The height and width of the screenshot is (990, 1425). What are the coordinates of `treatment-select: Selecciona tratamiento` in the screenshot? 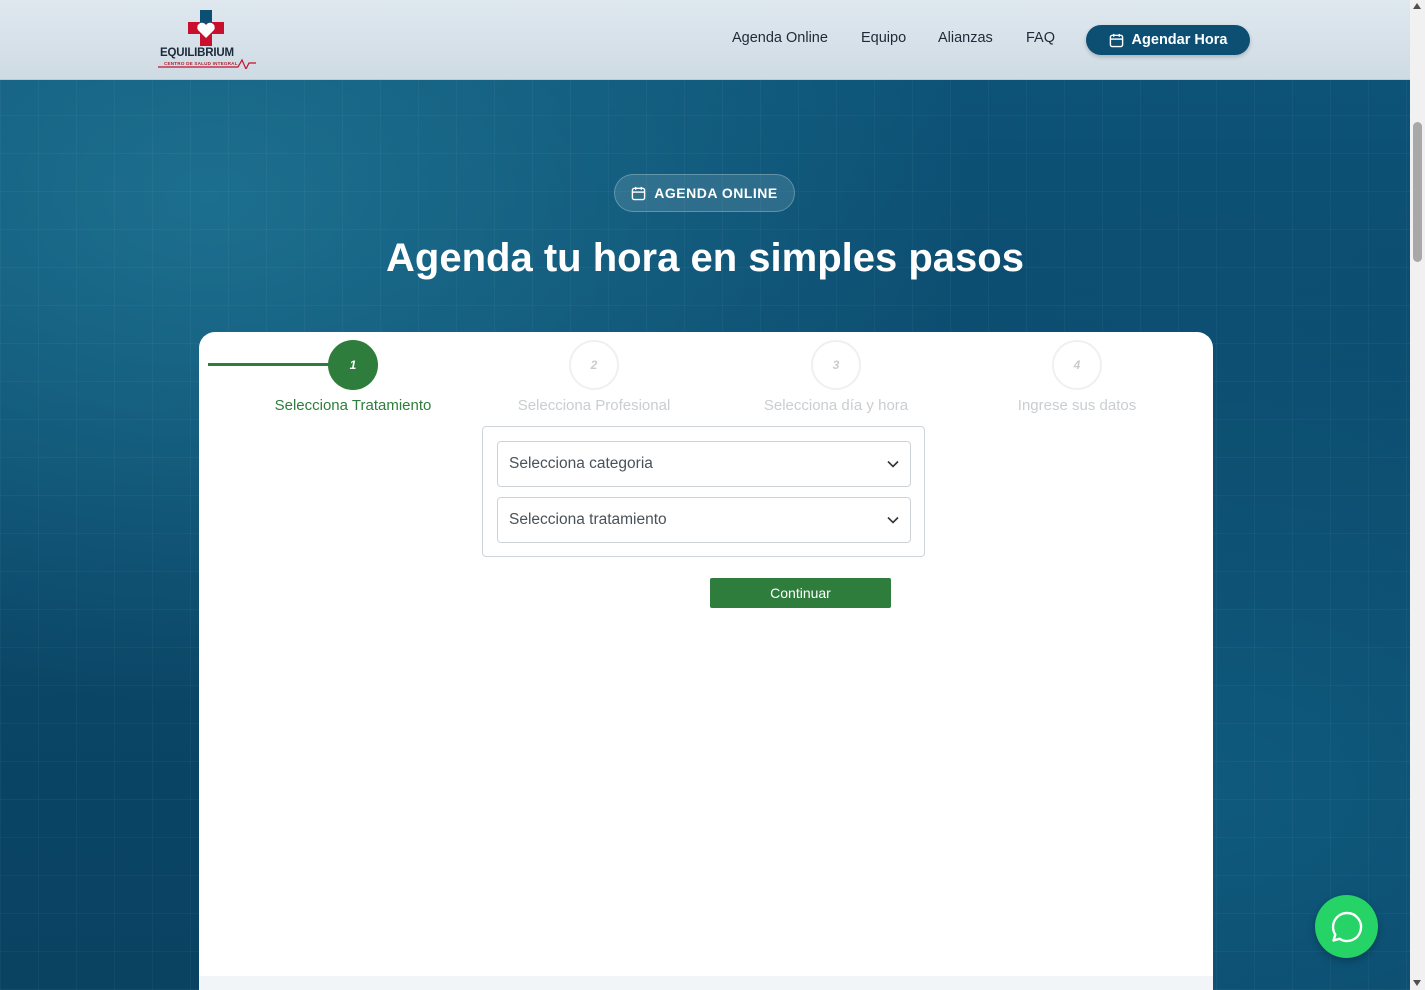 It's located at (704, 520).